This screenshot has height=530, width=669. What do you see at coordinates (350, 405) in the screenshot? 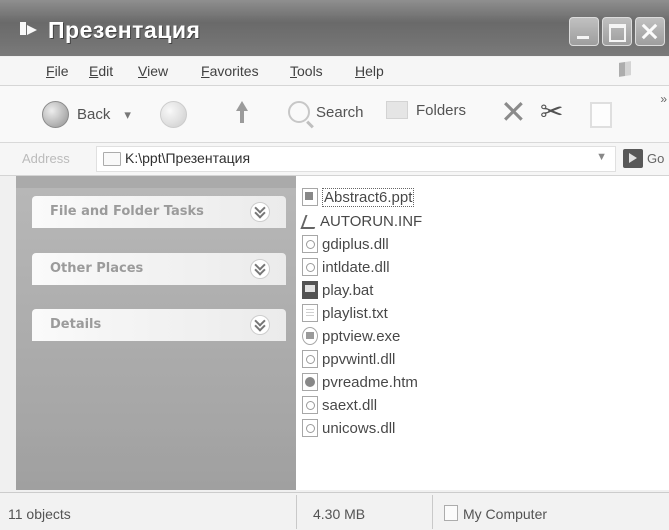
I see `file-name: saext.dll` at bounding box center [350, 405].